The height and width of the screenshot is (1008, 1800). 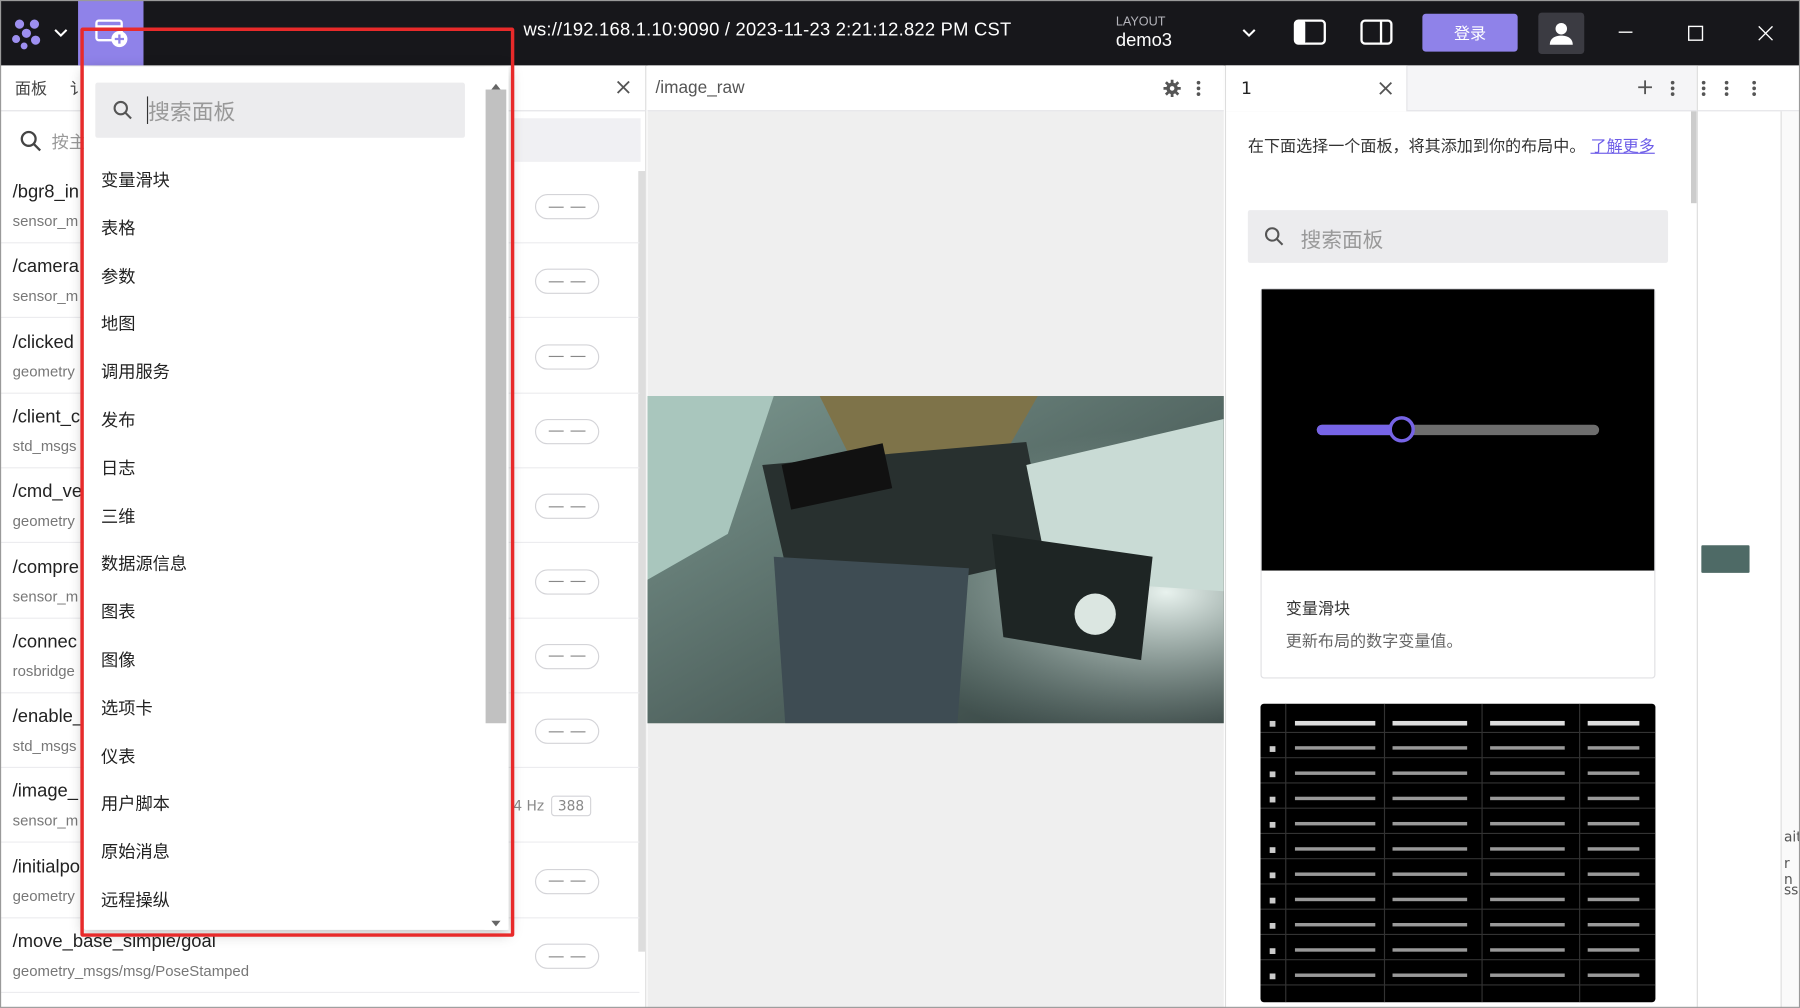 What do you see at coordinates (48, 717) in the screenshot?
I see `topic-name: /enable_` at bounding box center [48, 717].